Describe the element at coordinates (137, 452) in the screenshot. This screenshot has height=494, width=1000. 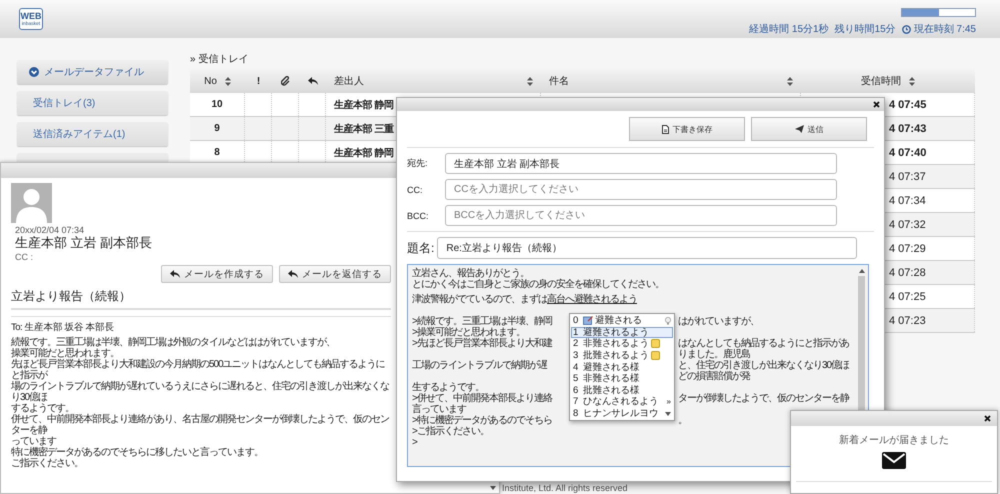
I see `body-text: 特に機密データがあるのでそちらに移したいと言っています。` at that location.